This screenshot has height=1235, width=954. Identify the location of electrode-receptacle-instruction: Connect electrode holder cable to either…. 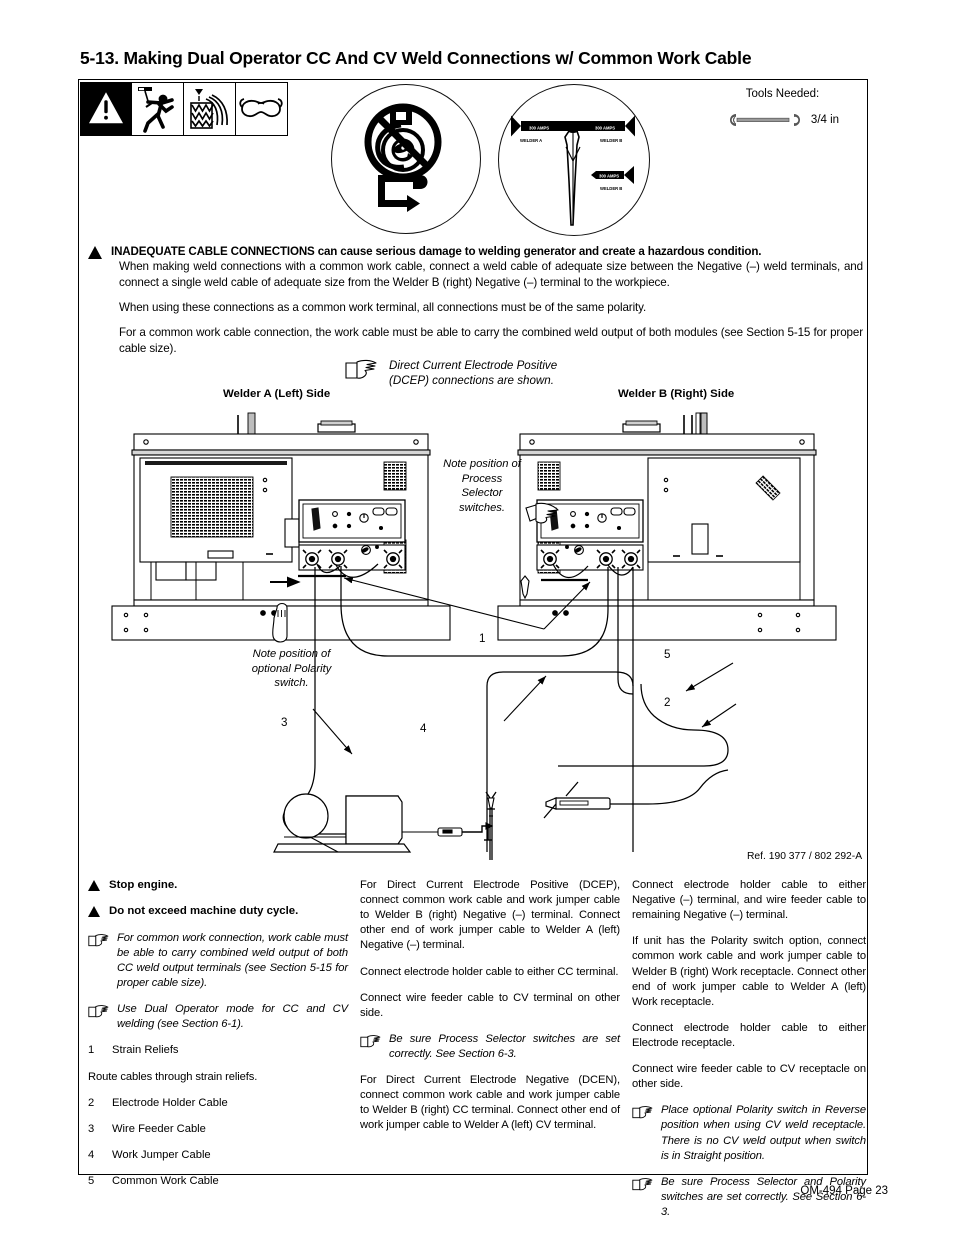
(749, 1035).